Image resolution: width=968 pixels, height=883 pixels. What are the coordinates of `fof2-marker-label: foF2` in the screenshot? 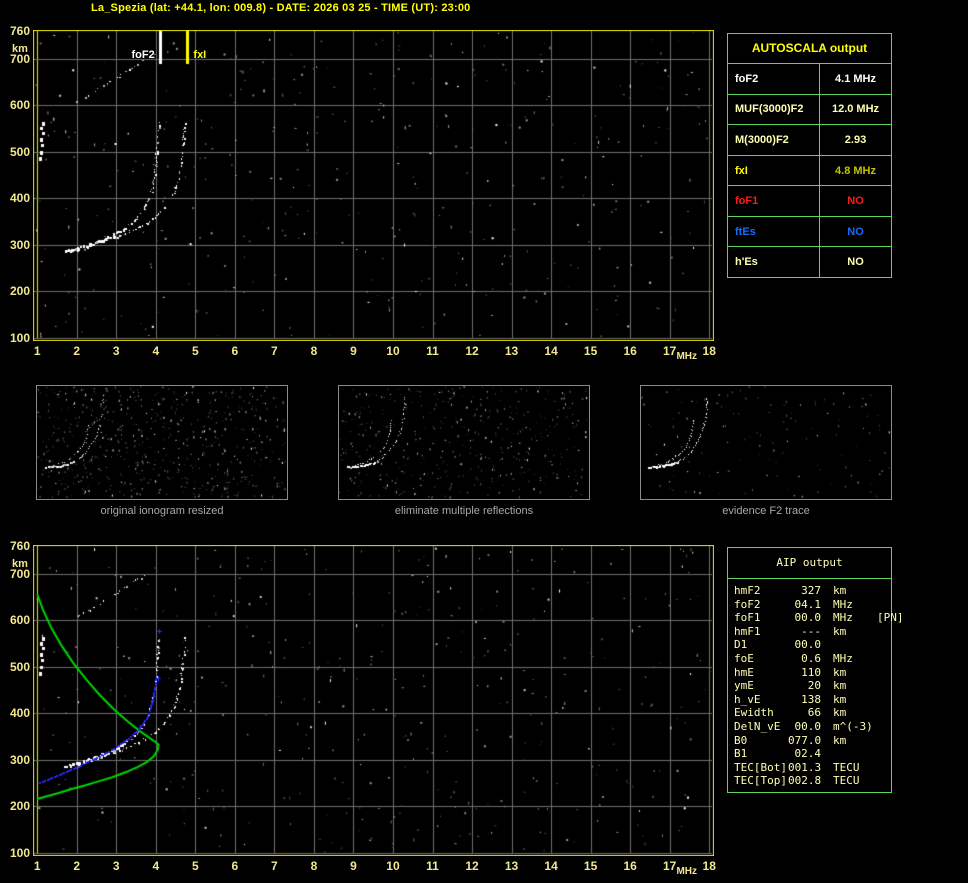 It's located at (143, 55).